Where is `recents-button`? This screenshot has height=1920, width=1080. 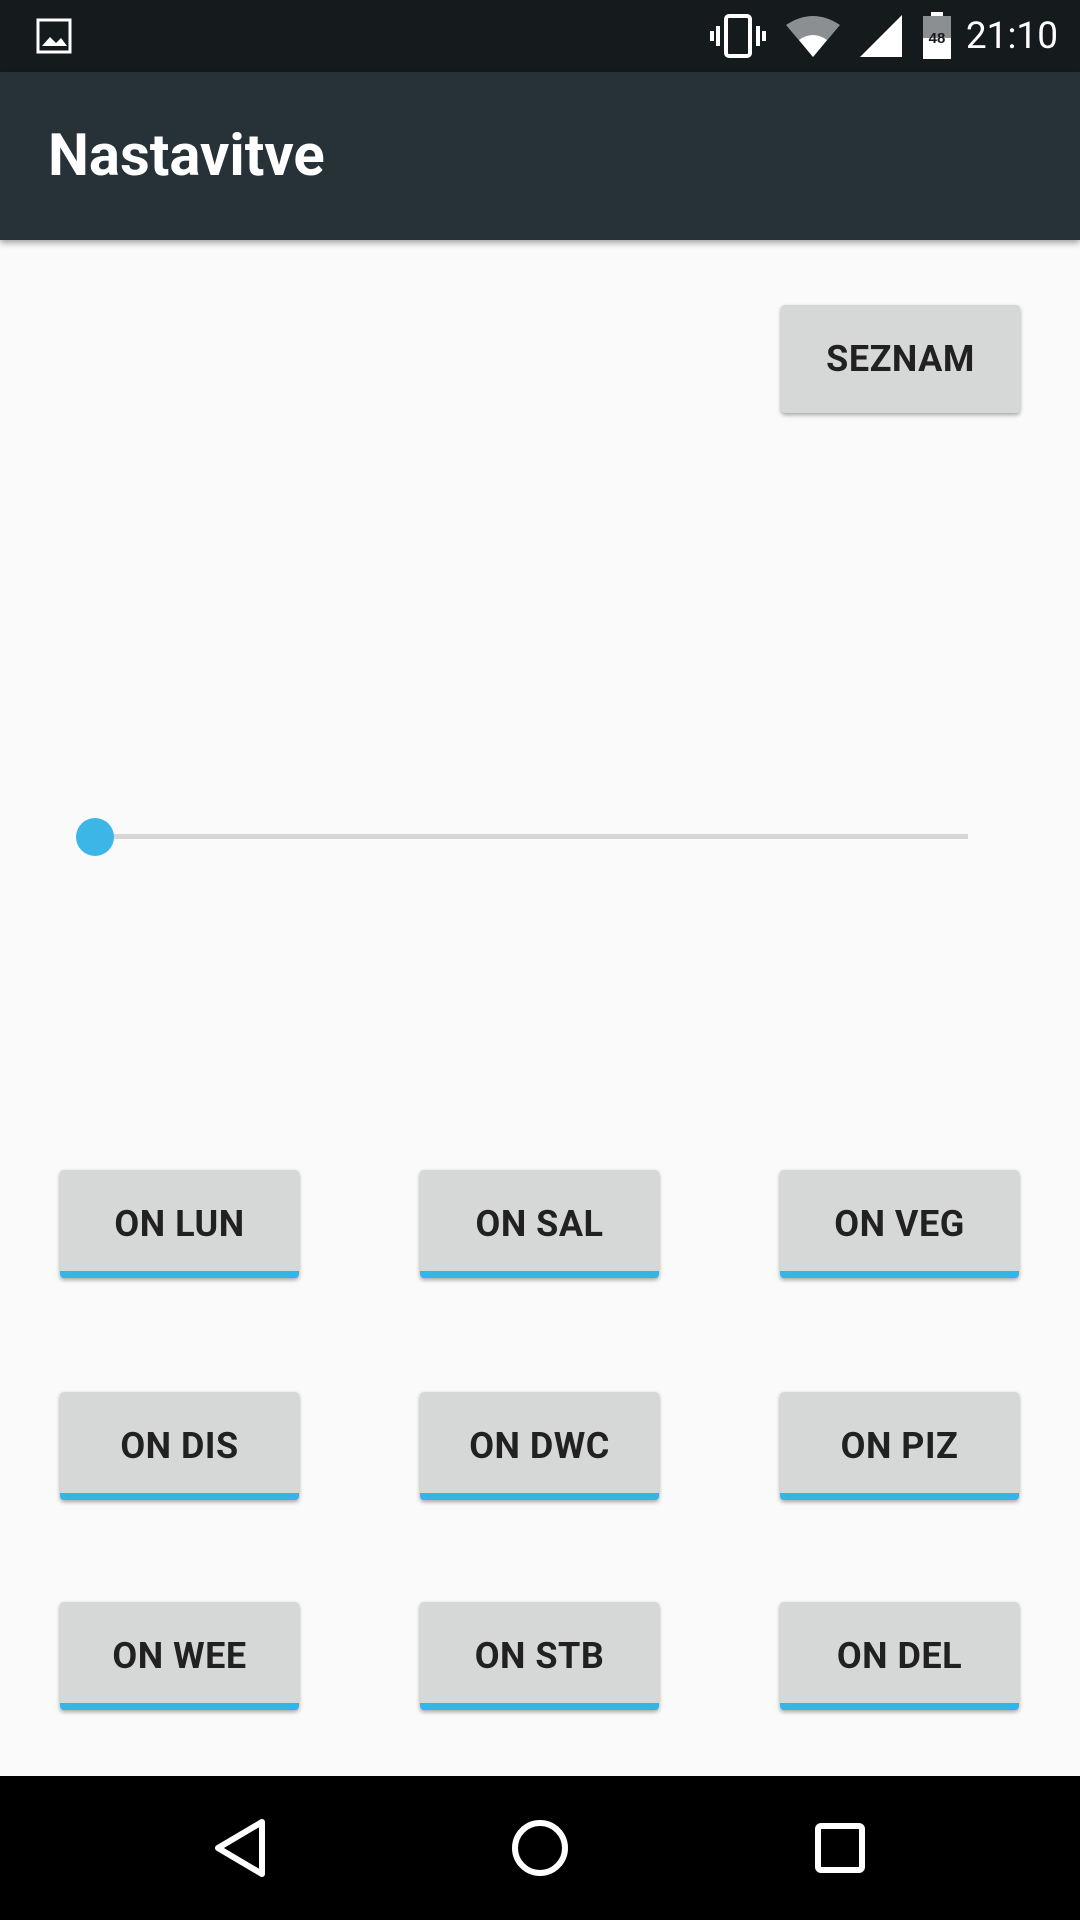
recents-button is located at coordinates (840, 1848).